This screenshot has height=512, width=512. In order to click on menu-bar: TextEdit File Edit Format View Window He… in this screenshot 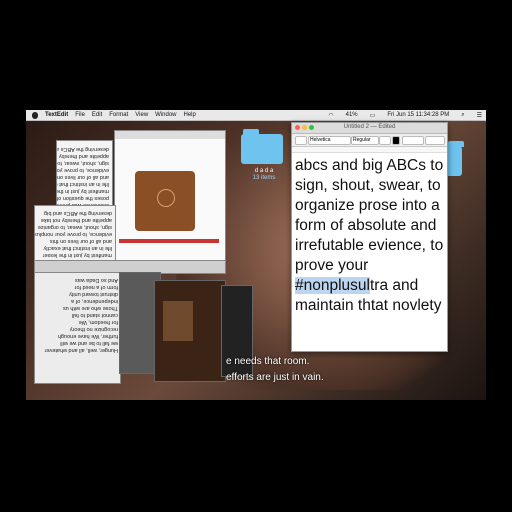, I will do `click(256, 115)`.